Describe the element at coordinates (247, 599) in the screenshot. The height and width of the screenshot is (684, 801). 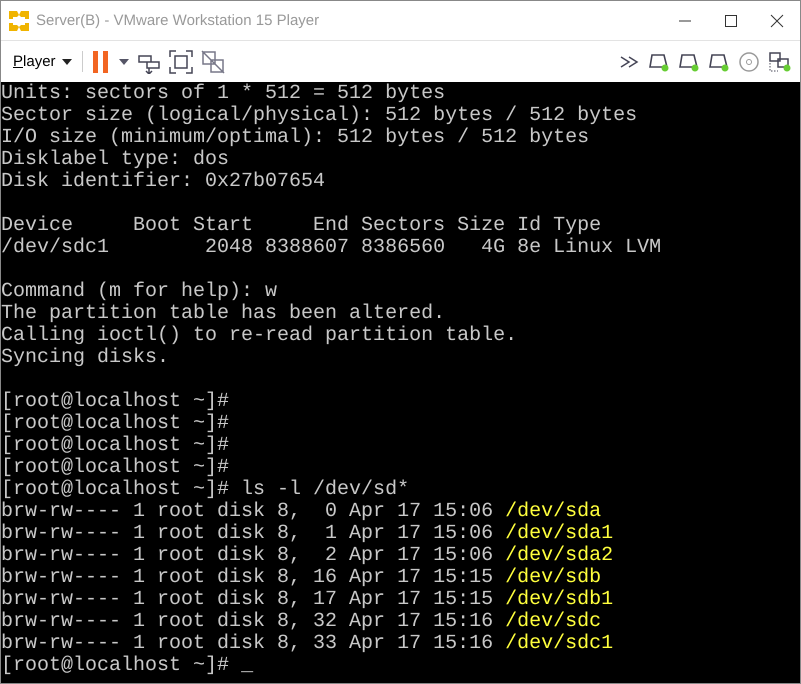
I see `terminal-text: brw-rw---- 1 root disk 8, 17 Apr 17 15:15` at that location.